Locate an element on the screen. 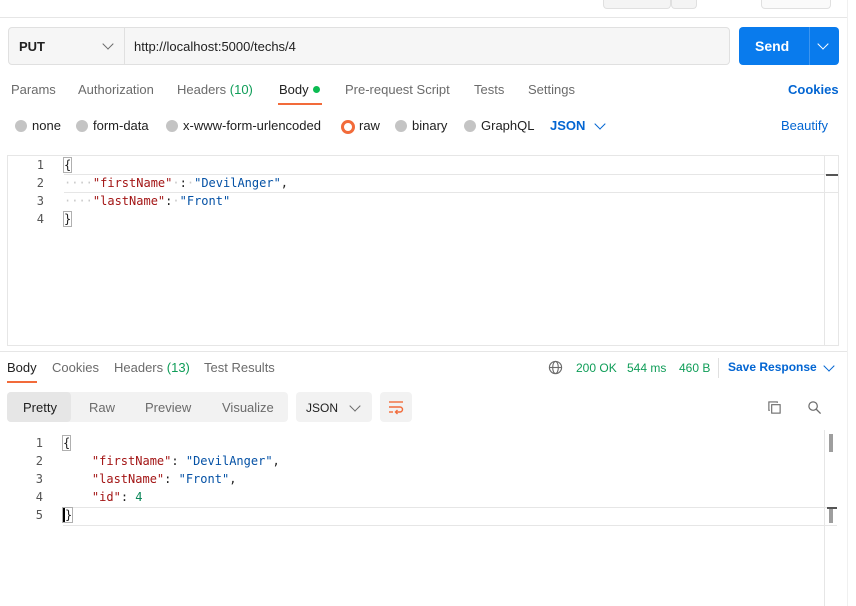 The image size is (856, 606). response-time: 544 ms is located at coordinates (646, 368).